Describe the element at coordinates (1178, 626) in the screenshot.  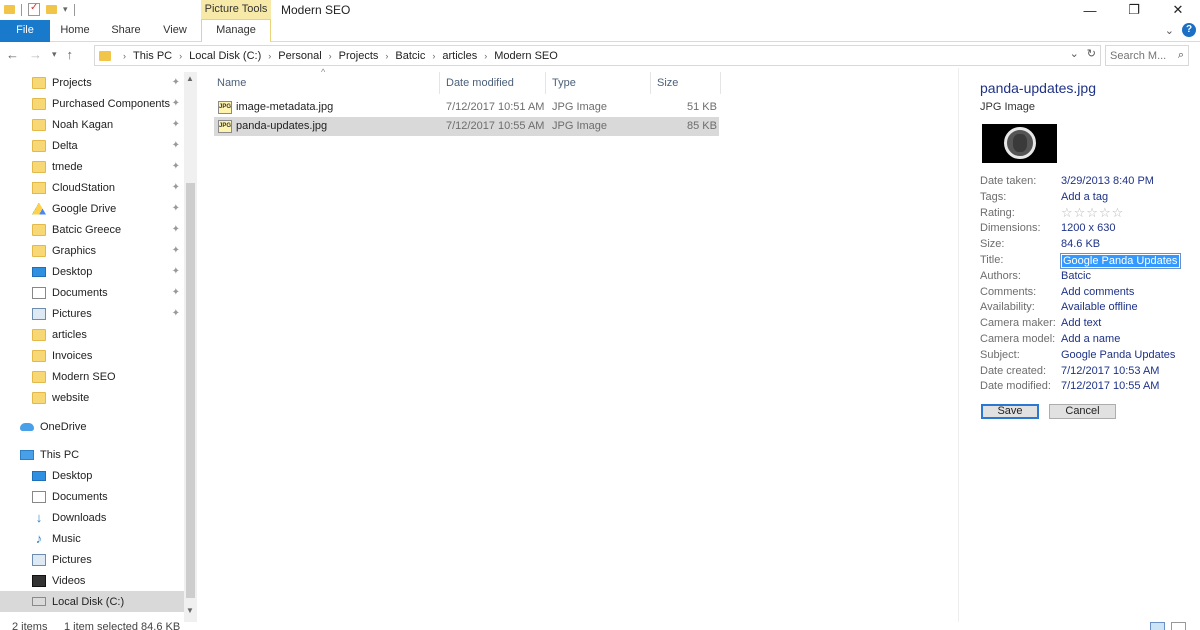
I see `large-icons-view-icon` at that location.